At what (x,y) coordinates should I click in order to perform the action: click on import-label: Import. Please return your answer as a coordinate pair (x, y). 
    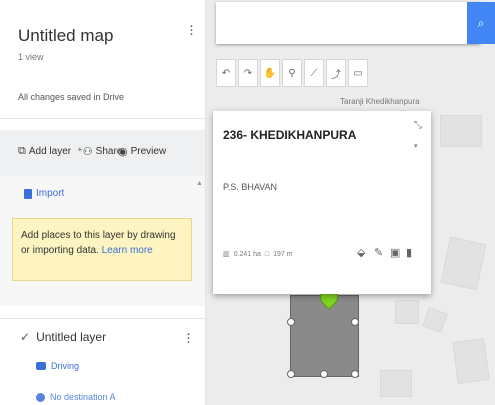
    Looking at the image, I should click on (50, 193).